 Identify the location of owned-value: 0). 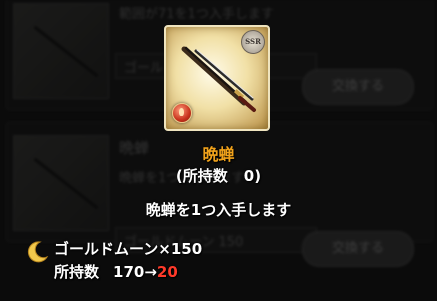
(252, 176).